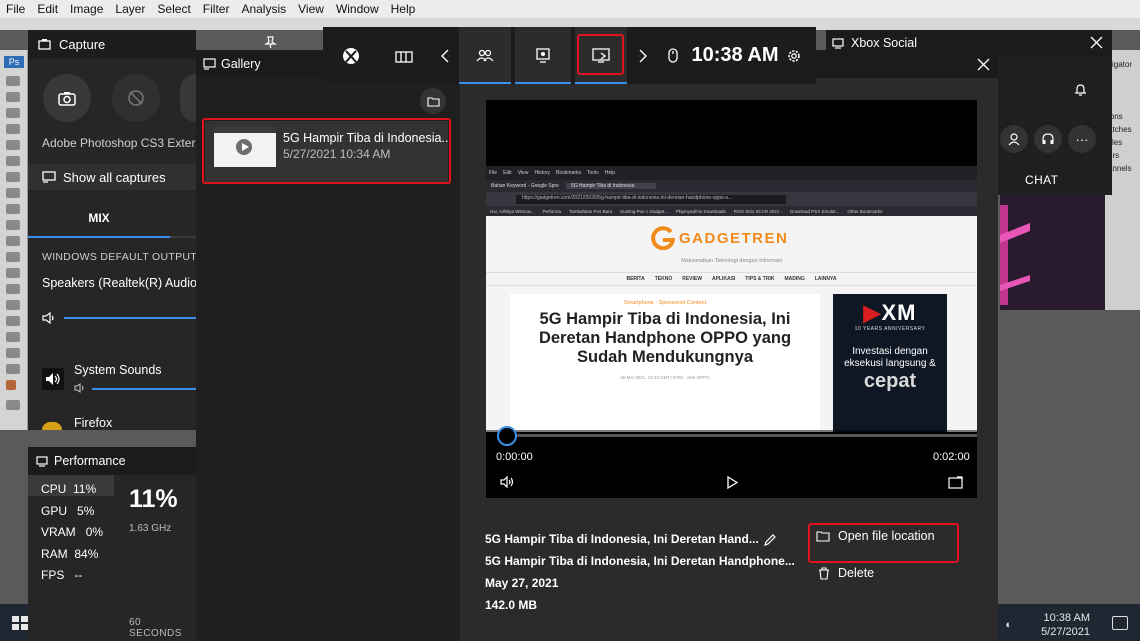 The height and width of the screenshot is (641, 1140). What do you see at coordinates (13, 81) in the screenshot?
I see `move-tool-icon` at bounding box center [13, 81].